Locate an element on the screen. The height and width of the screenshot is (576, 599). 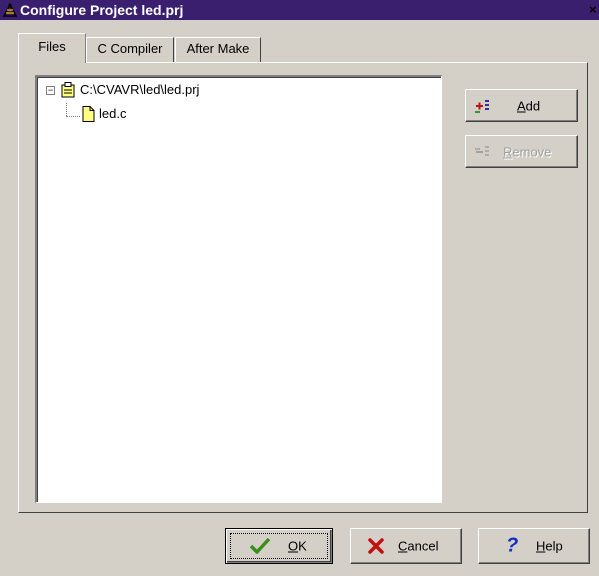
help-button-label: Help is located at coordinates (549, 546).